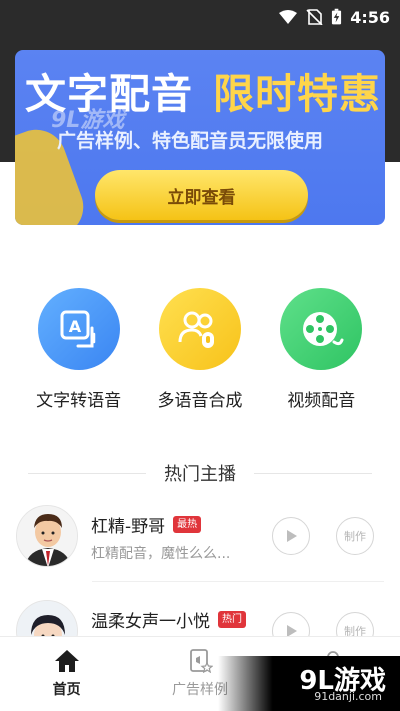  What do you see at coordinates (79, 401) in the screenshot?
I see `feature-label: 文字转语音` at bounding box center [79, 401].